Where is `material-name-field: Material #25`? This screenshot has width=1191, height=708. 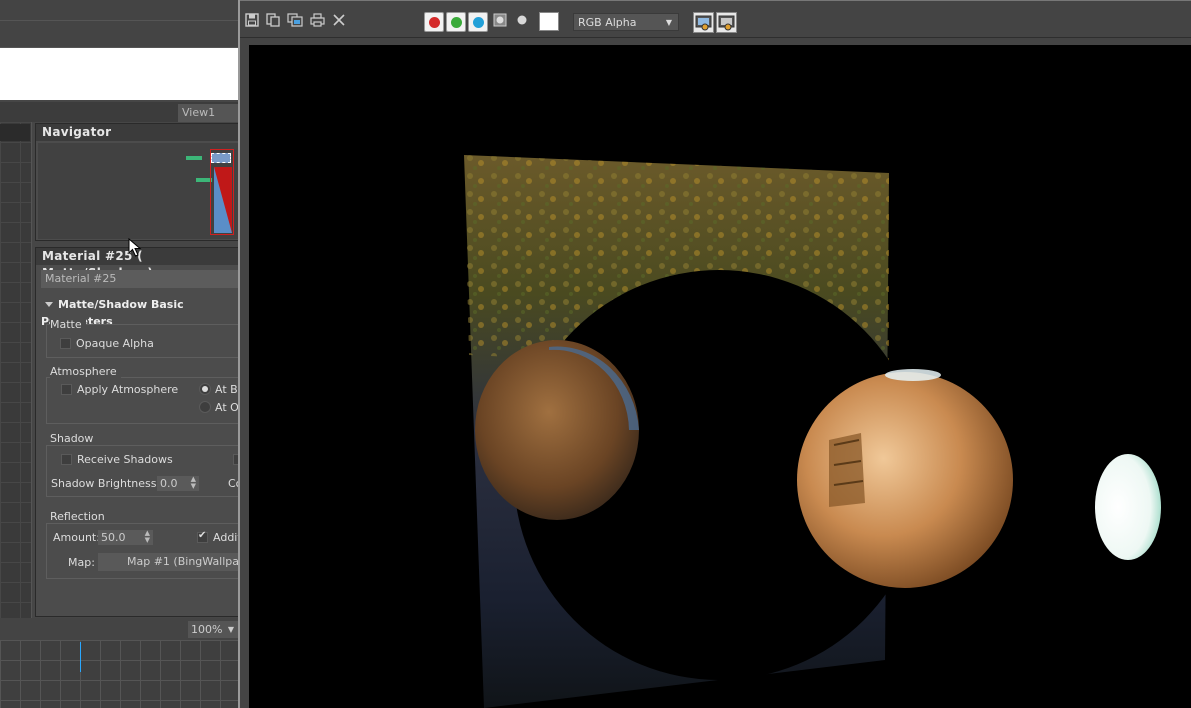
material-name-field: Material #25 is located at coordinates (141, 279).